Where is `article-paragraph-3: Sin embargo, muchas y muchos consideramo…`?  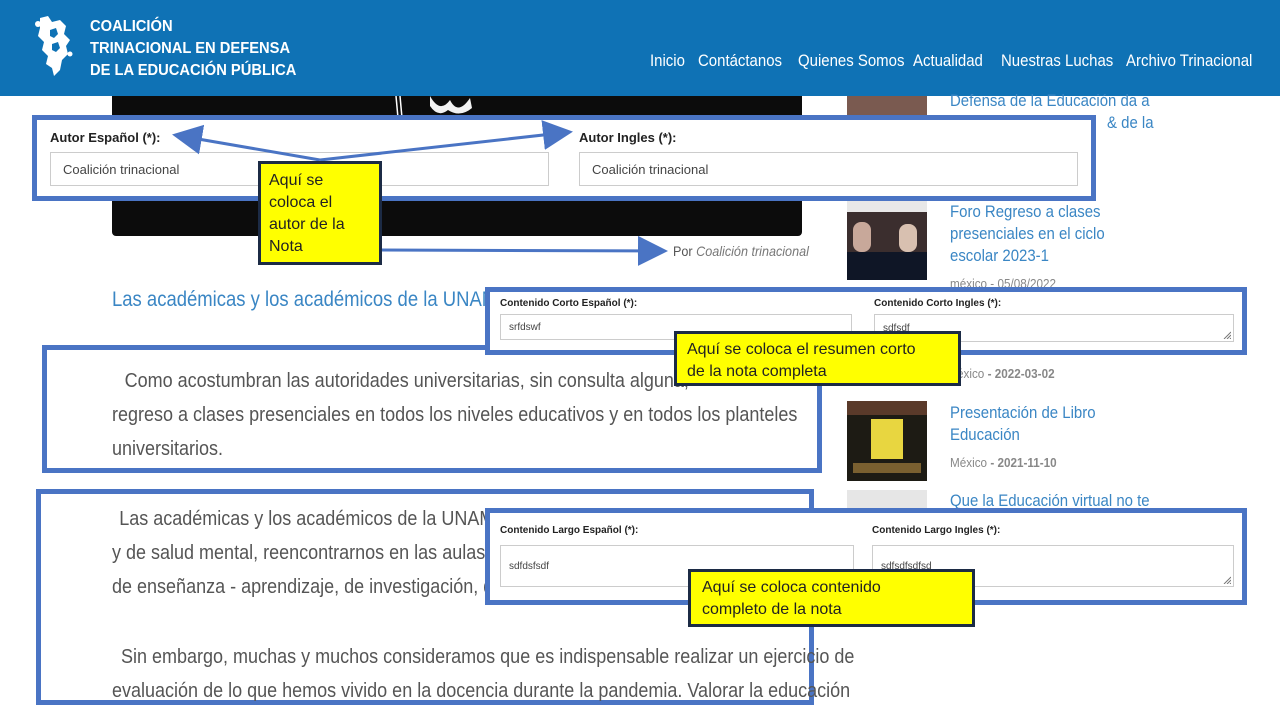 article-paragraph-3: Sin embargo, muchas y muchos consideramo… is located at coordinates (483, 674).